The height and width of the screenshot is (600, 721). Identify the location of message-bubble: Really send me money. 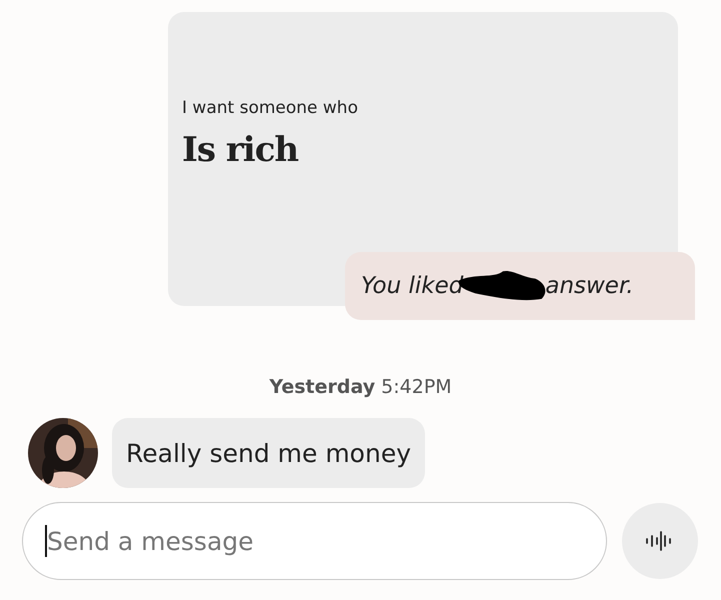
(268, 453).